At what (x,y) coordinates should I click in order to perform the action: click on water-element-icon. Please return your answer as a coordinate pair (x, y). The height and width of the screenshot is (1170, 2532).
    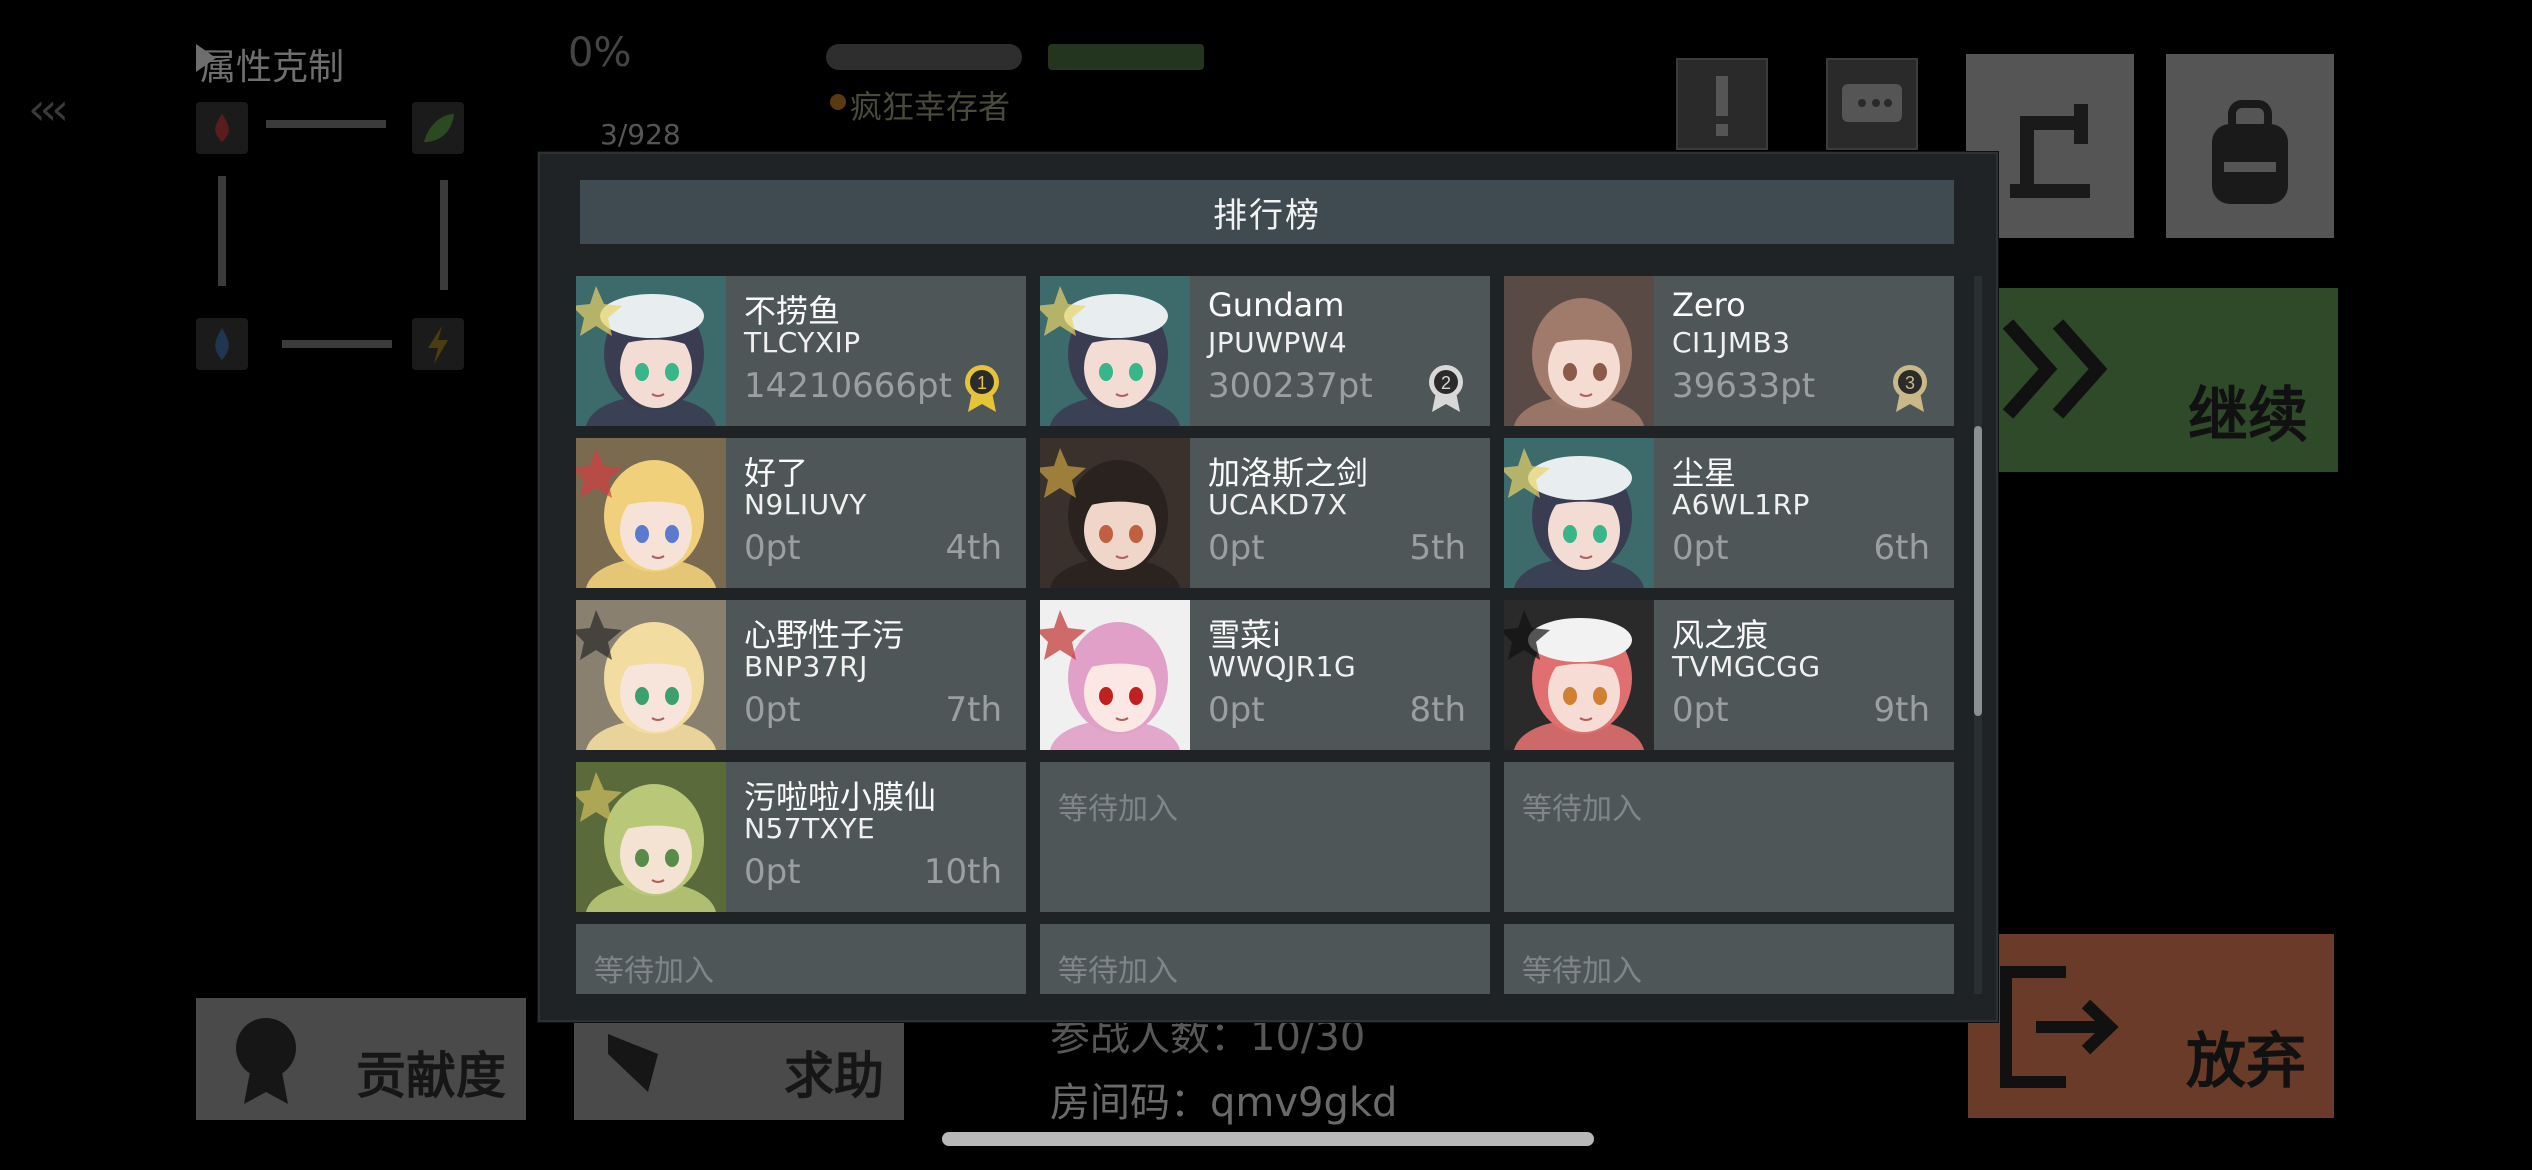
    Looking at the image, I should click on (222, 344).